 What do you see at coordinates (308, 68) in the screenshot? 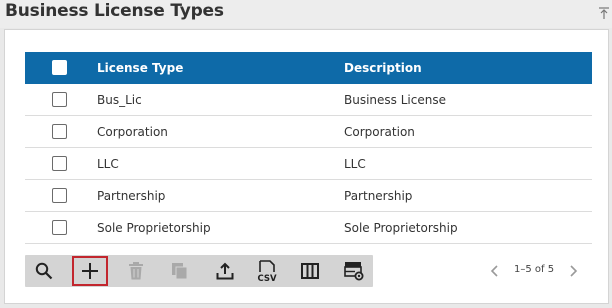
I see `grid-header: License Type Description` at bounding box center [308, 68].